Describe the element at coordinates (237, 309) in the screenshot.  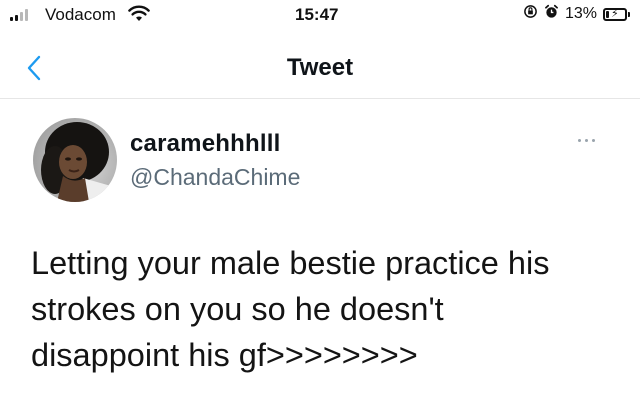
I see `tweet-text-line: strokes on you so he doesn't` at that location.